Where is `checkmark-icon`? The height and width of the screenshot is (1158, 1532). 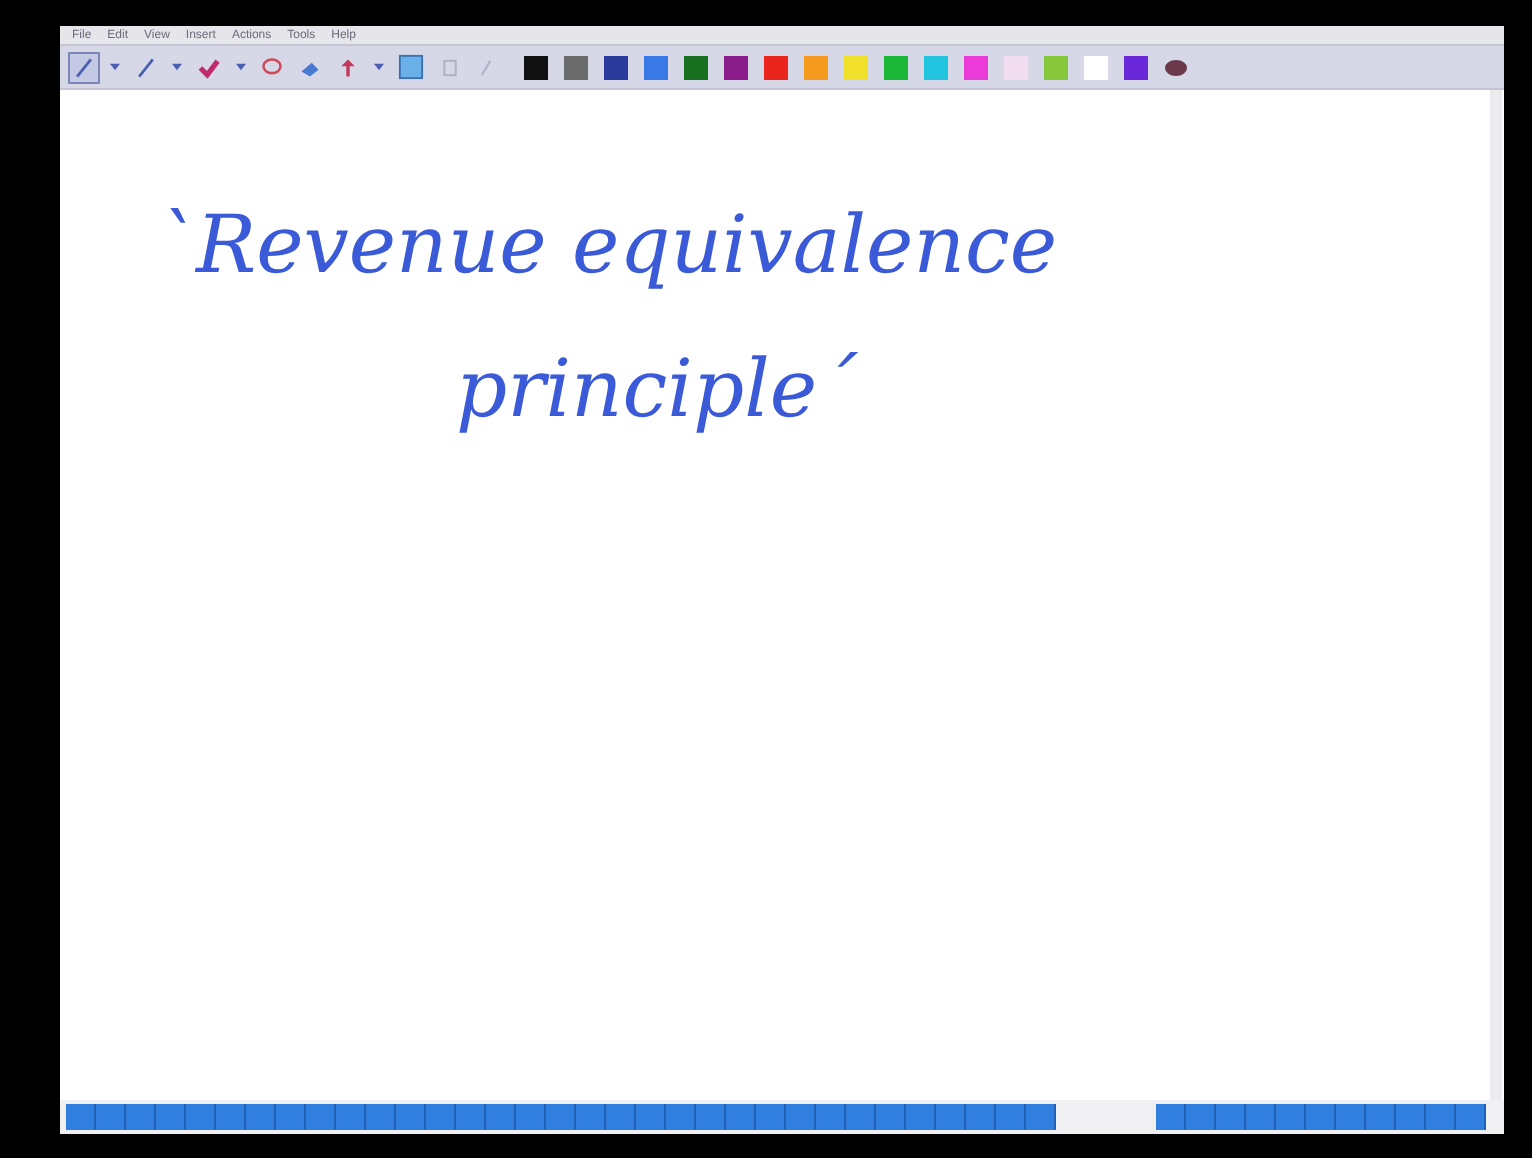
checkmark-icon is located at coordinates (209, 67).